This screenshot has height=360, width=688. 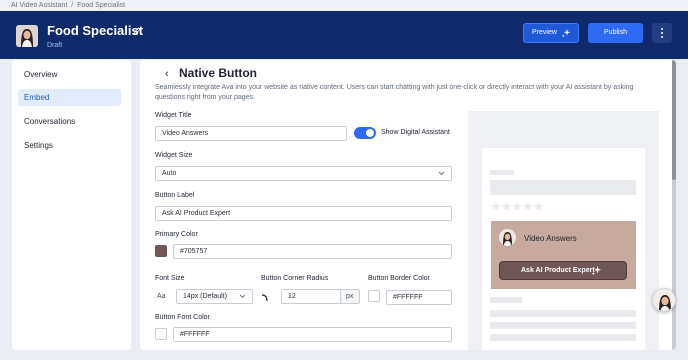 I want to click on more-options-icon, so click(x=662, y=33).